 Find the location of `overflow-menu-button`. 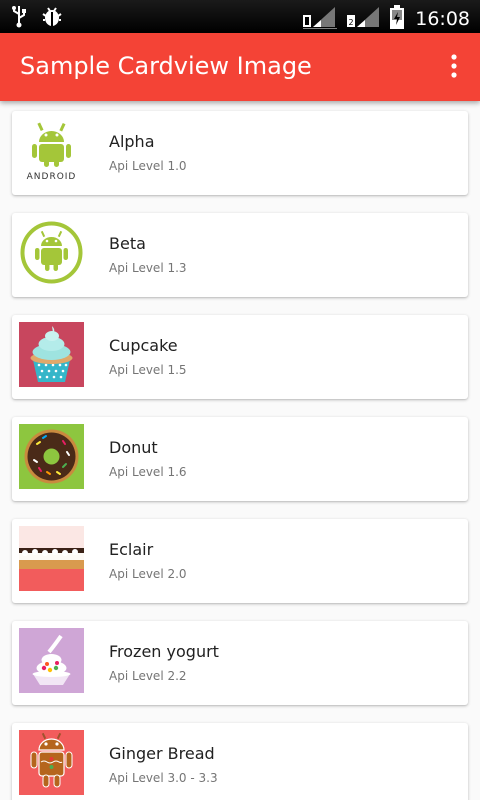

overflow-menu-button is located at coordinates (454, 67).